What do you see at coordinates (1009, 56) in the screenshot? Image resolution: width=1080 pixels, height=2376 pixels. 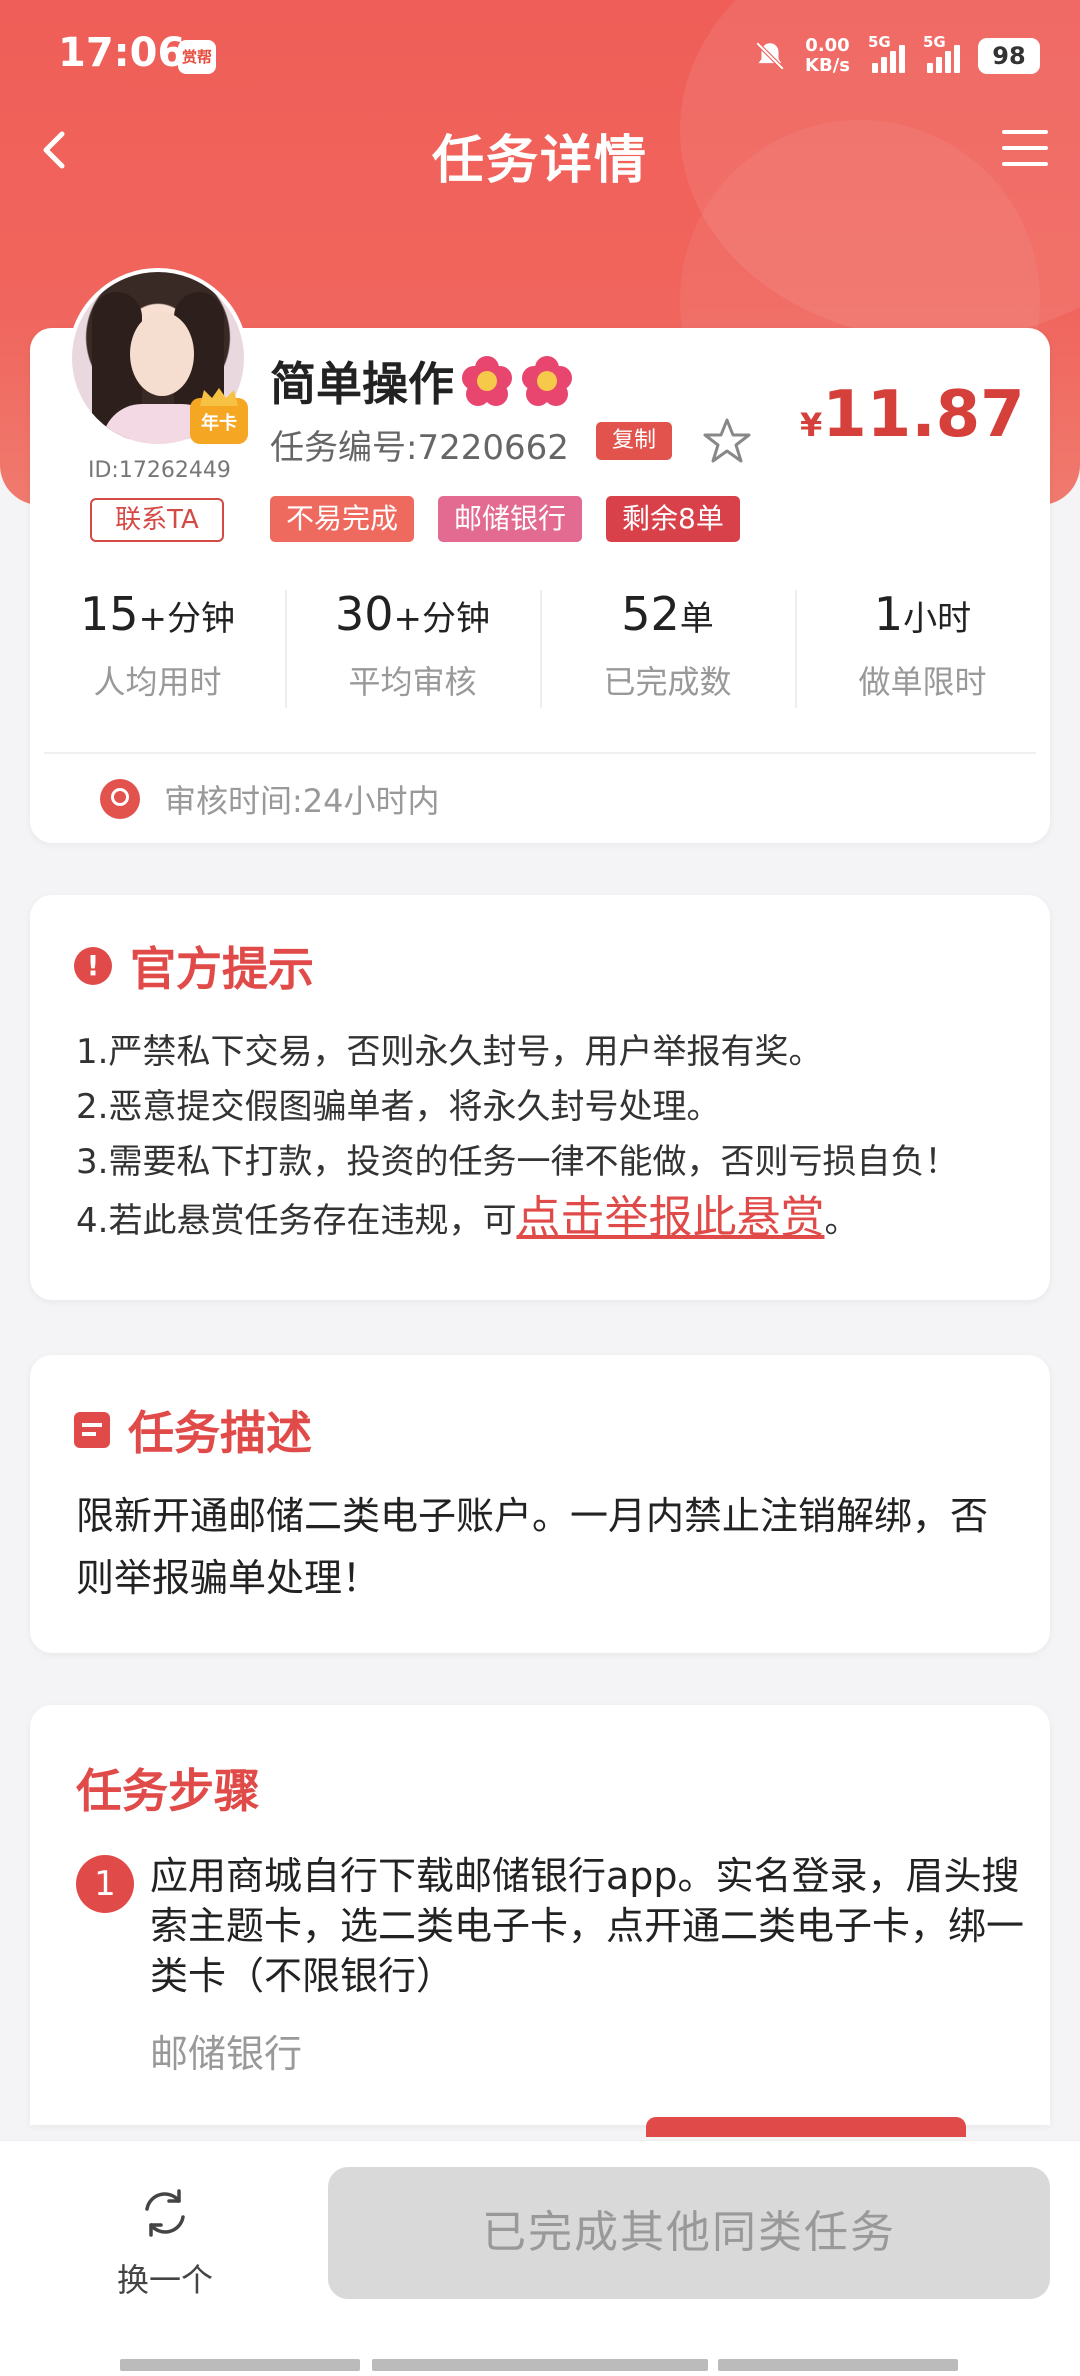 I see `battery-icon: 98` at bounding box center [1009, 56].